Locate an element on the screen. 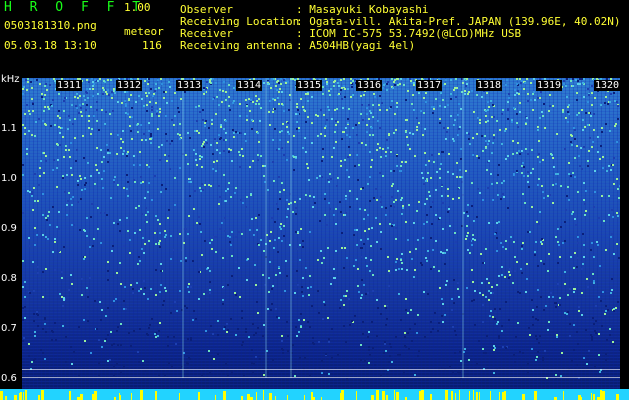 The width and height of the screenshot is (629, 400). y-tick-label: 0.6 is located at coordinates (9, 378).